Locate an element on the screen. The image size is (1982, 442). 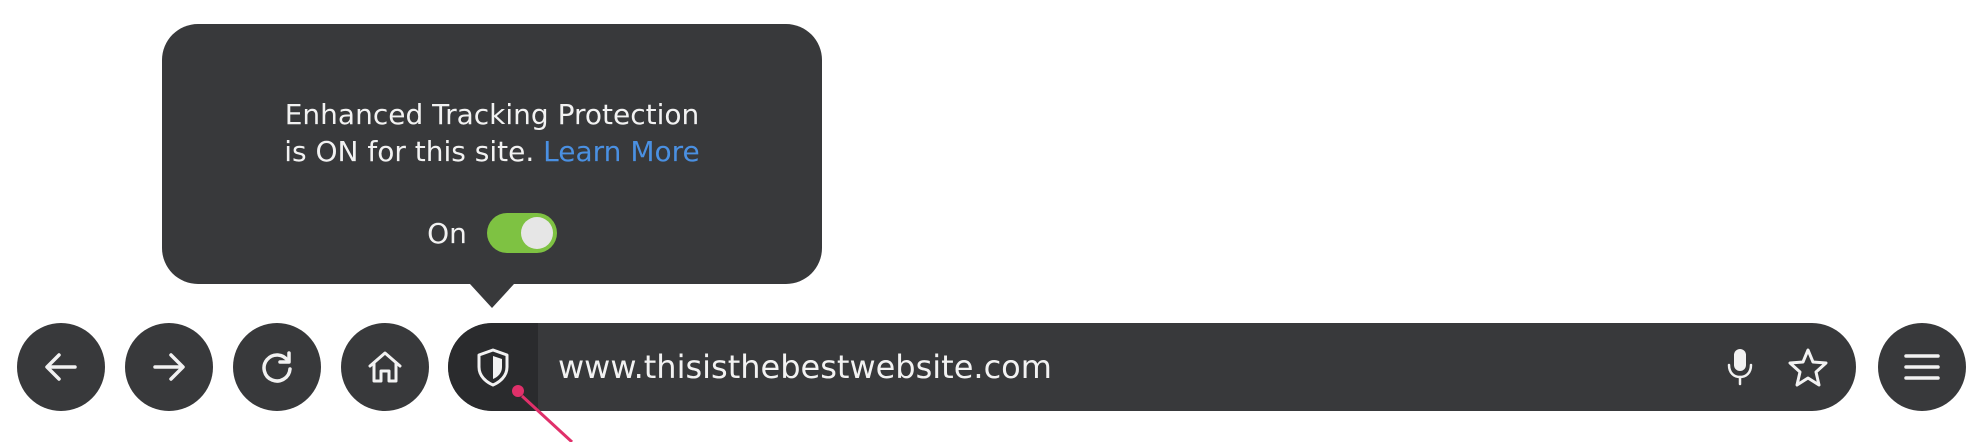
popup-subtitle: is ON for this site. Learn More is located at coordinates (492, 151).